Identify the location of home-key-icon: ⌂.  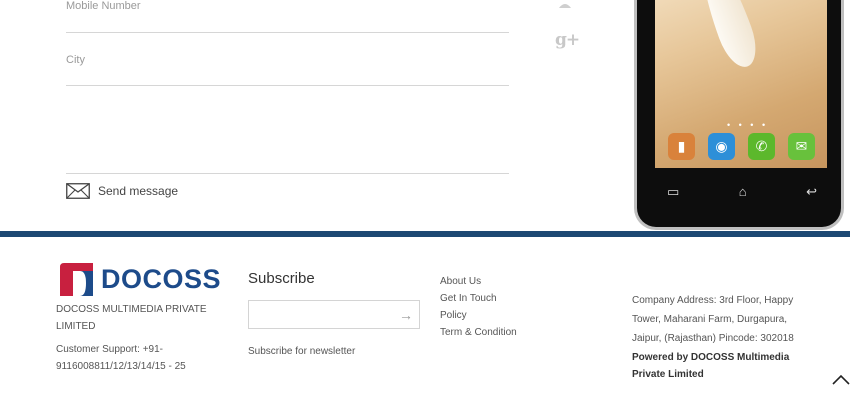
(742, 191).